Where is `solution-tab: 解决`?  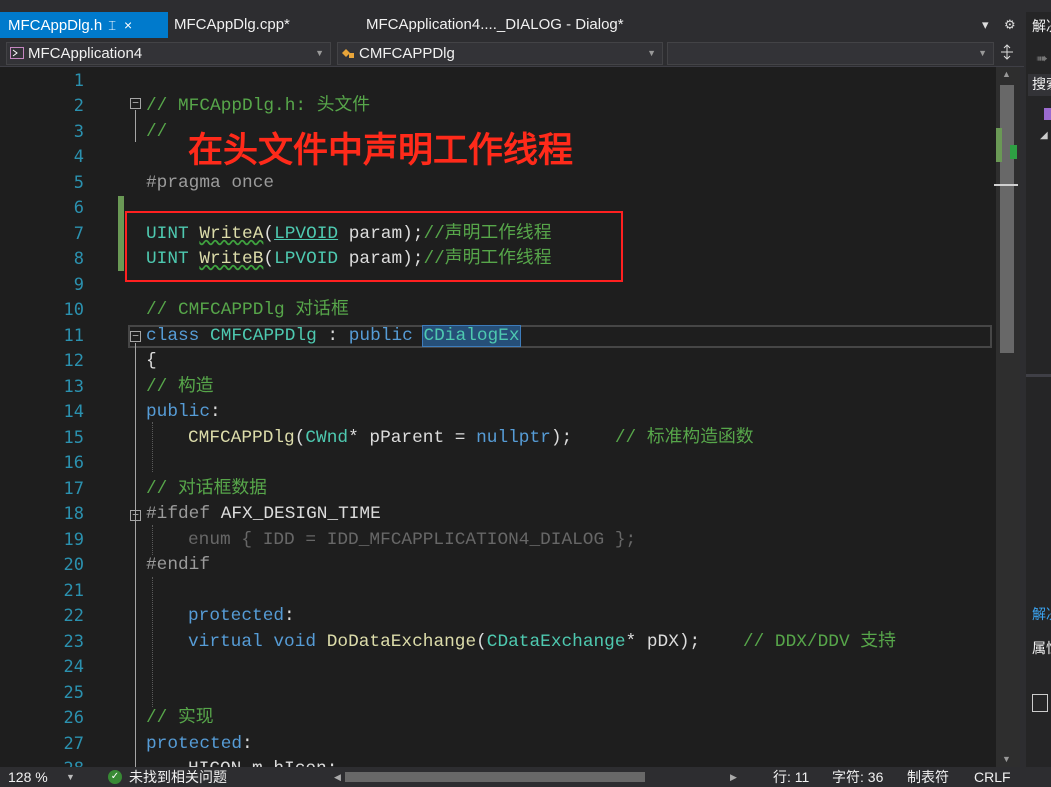
solution-tab: 解决 is located at coordinates (1041, 614).